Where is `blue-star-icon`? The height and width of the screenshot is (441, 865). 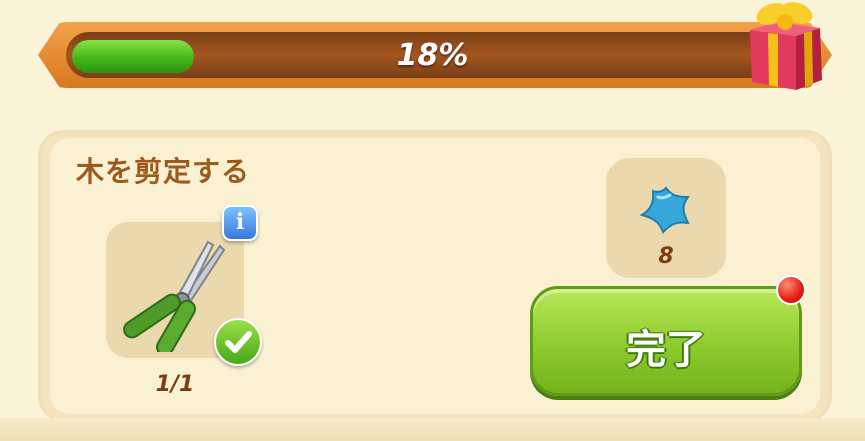 blue-star-icon is located at coordinates (664, 210).